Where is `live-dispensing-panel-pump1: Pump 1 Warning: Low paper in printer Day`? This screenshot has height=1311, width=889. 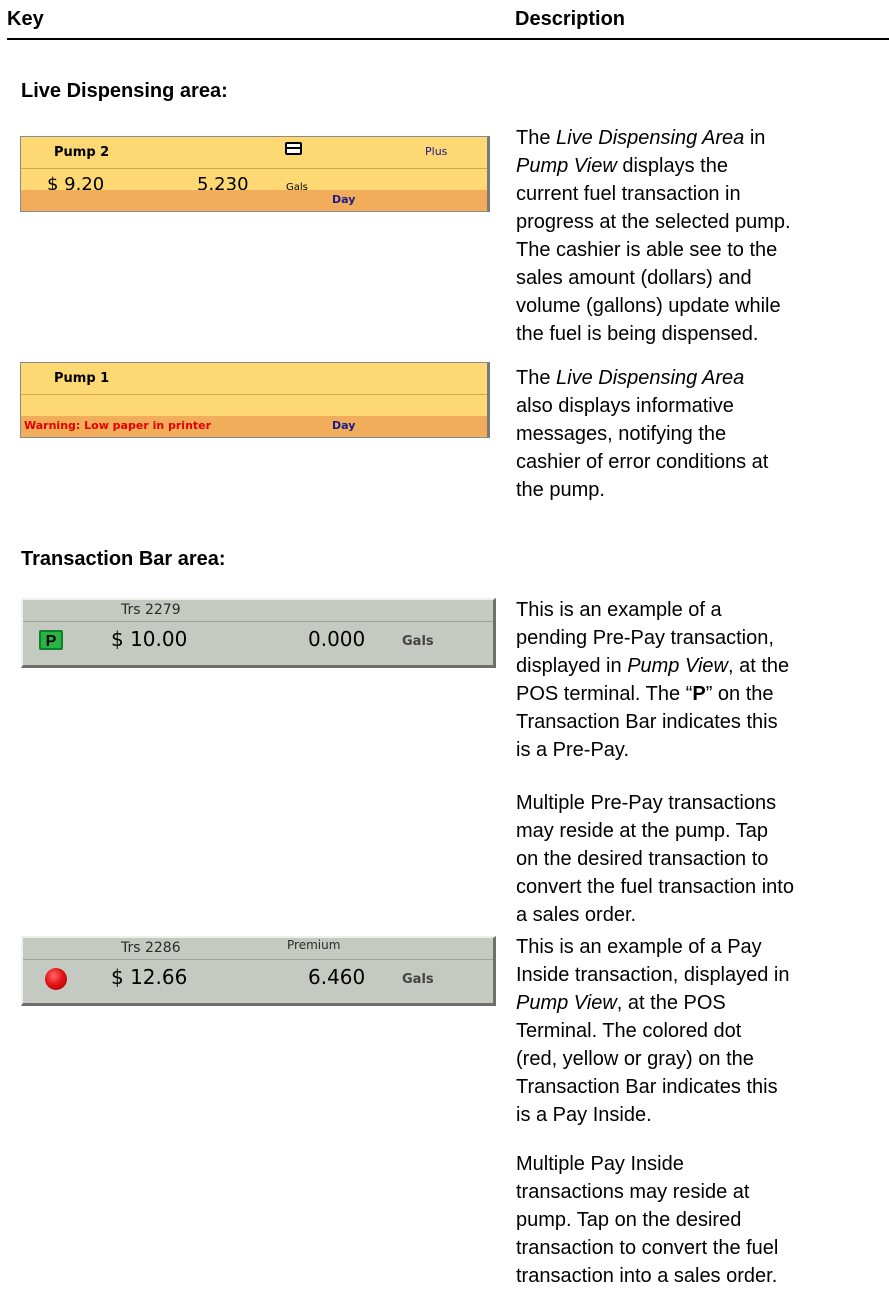
live-dispensing-panel-pump1: Pump 1 Warning: Low paper in printer Day is located at coordinates (255, 400).